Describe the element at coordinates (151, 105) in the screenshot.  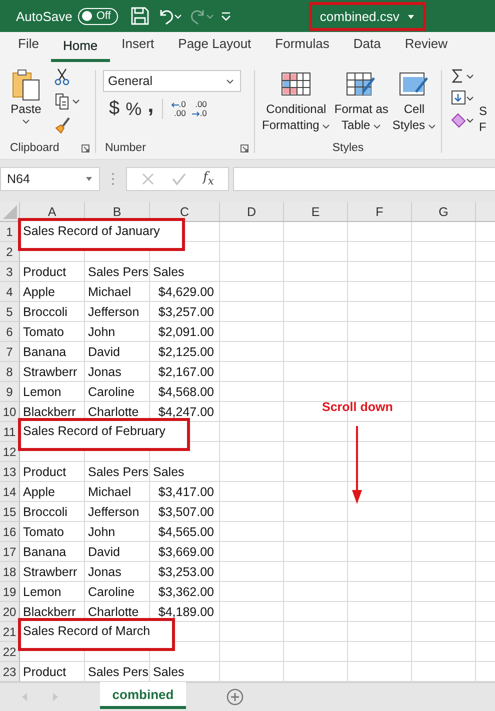
I see `number-format-button: ,` at that location.